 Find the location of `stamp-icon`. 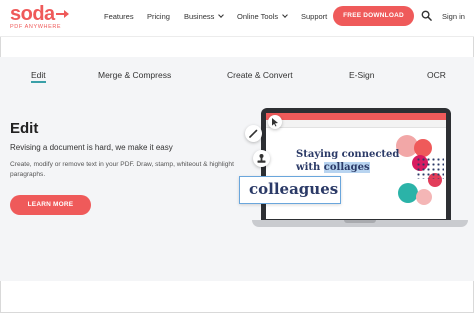

stamp-icon is located at coordinates (261, 158).